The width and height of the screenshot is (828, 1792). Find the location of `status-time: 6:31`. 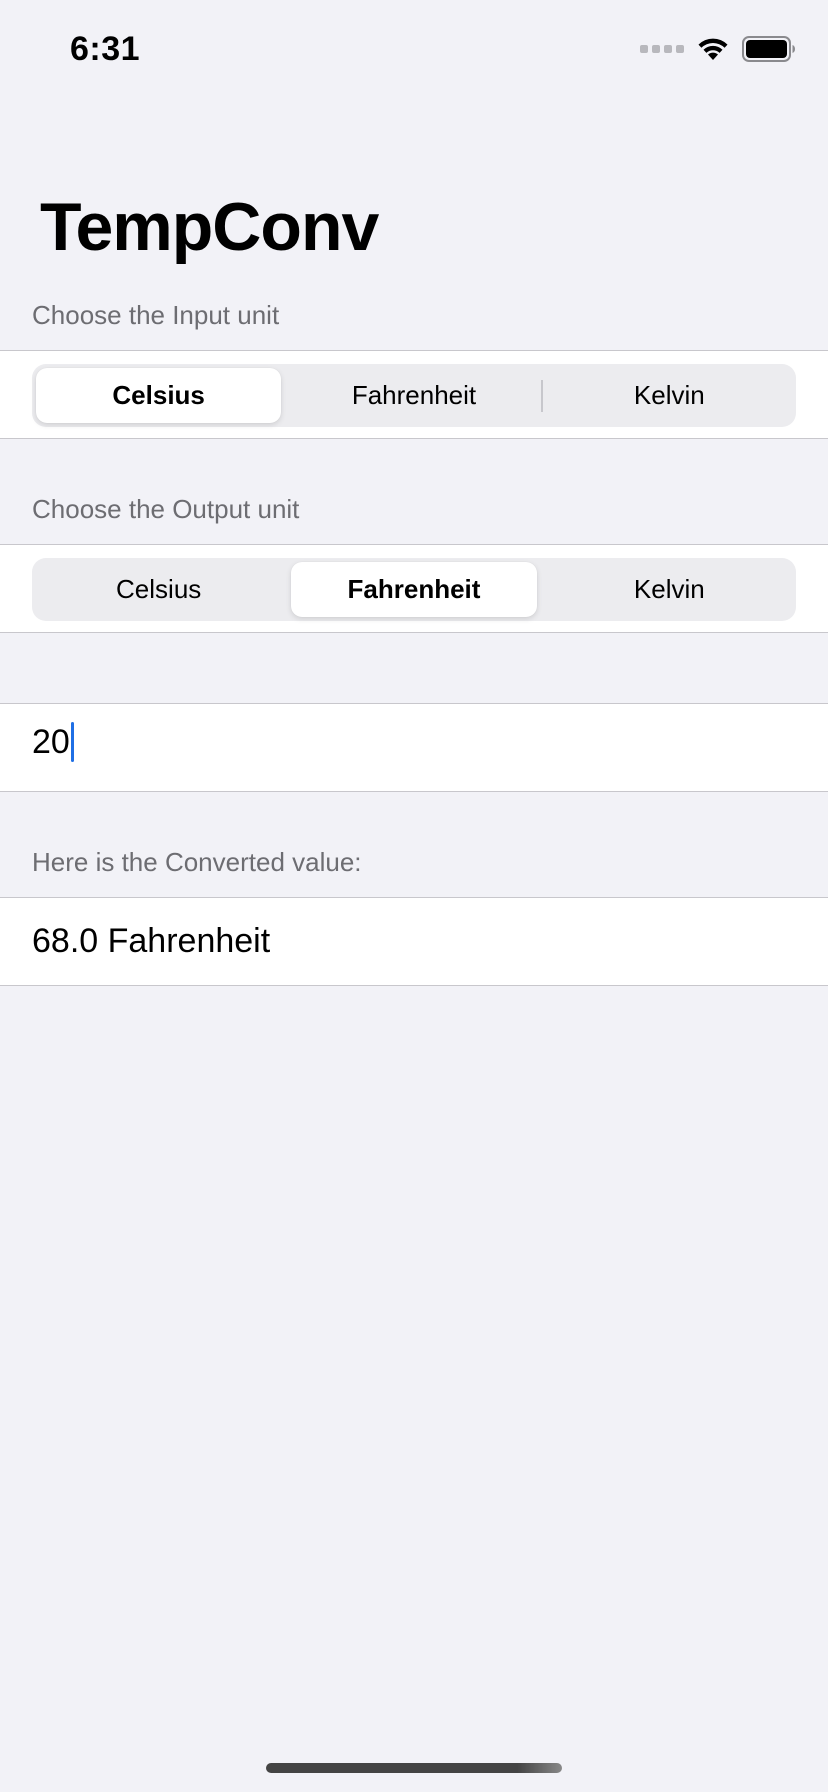

status-time: 6:31 is located at coordinates (105, 49).